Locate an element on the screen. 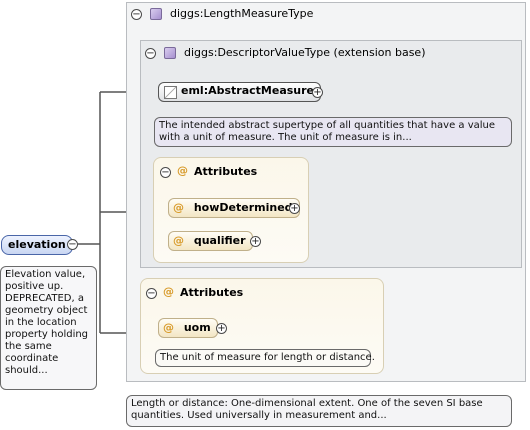  abstract-measure-label: eml:AbstractMeasure is located at coordinates (248, 90).